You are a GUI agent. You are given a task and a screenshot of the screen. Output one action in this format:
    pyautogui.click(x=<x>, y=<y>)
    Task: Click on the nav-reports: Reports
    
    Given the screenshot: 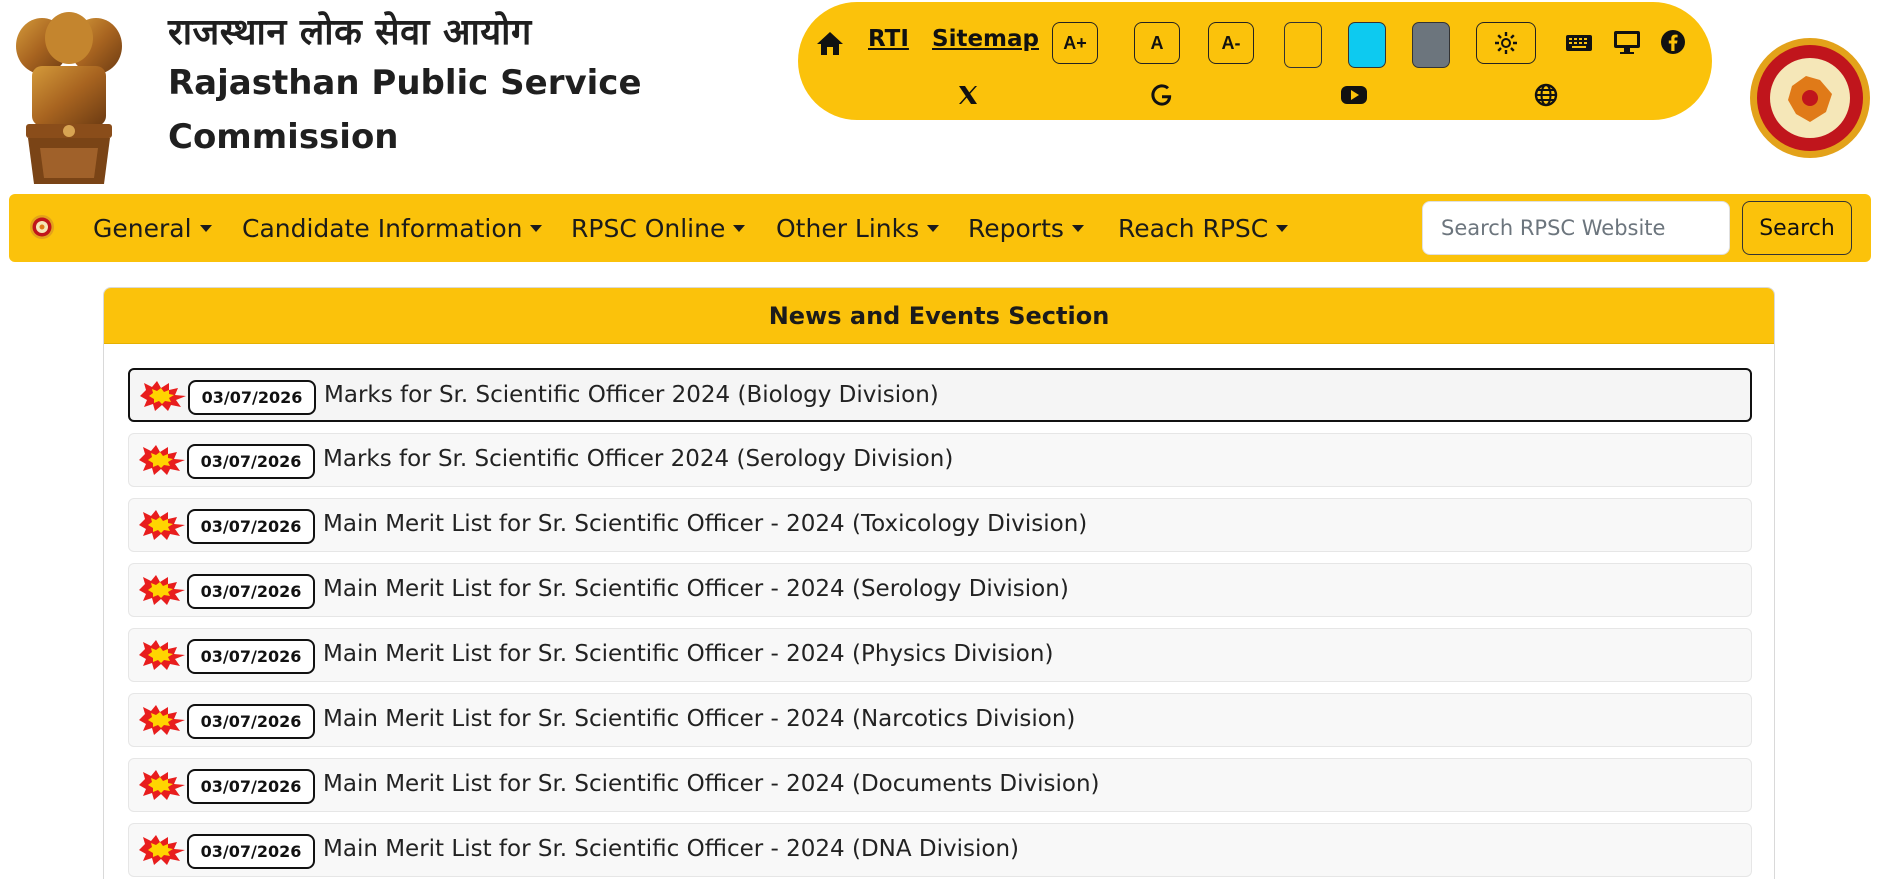 What is the action you would take?
    pyautogui.click(x=1026, y=228)
    